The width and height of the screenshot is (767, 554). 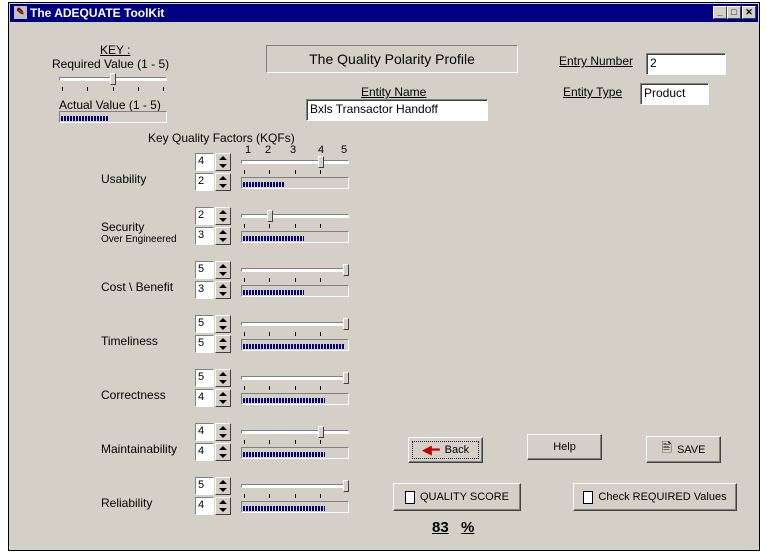 I want to click on actual-spinner: 5, so click(x=213, y=344).